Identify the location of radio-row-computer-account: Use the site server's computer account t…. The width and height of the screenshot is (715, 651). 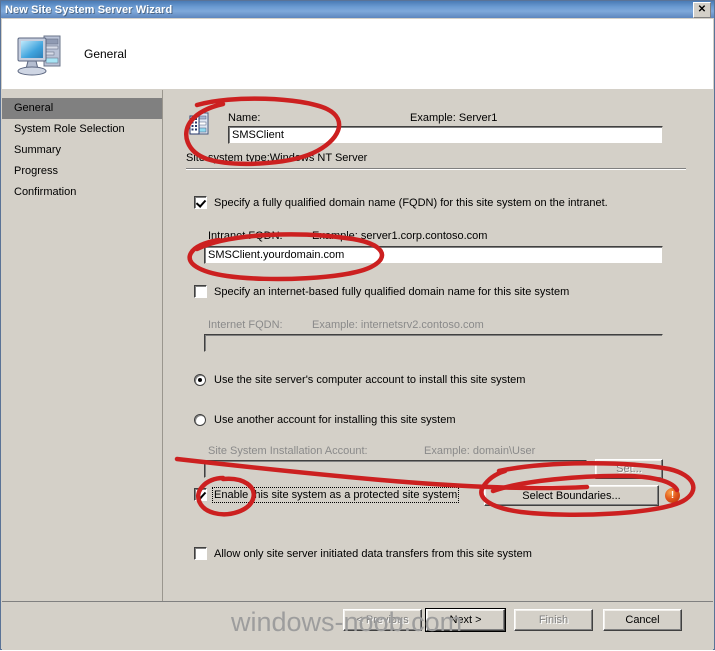
(359, 380).